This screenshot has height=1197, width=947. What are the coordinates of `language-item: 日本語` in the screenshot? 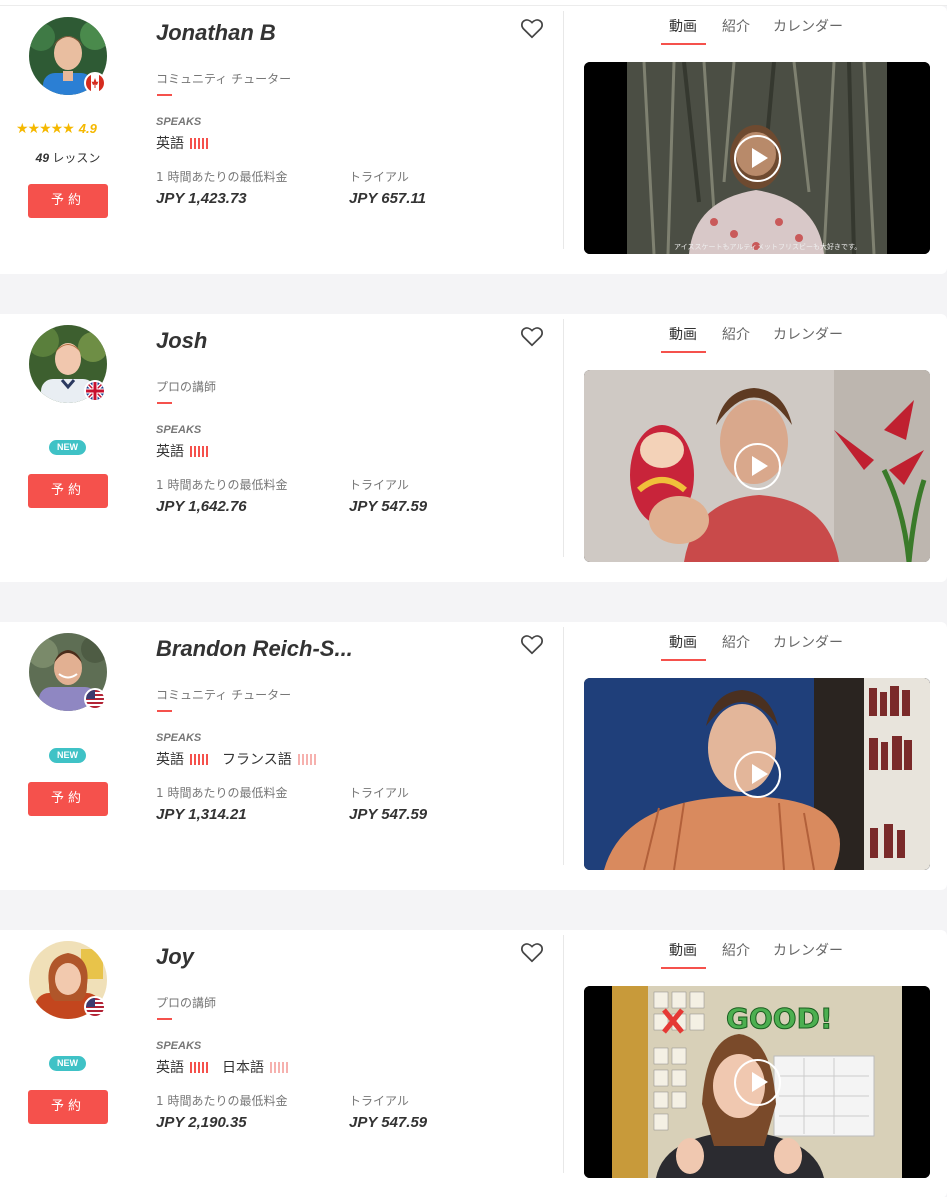 It's located at (256, 1067).